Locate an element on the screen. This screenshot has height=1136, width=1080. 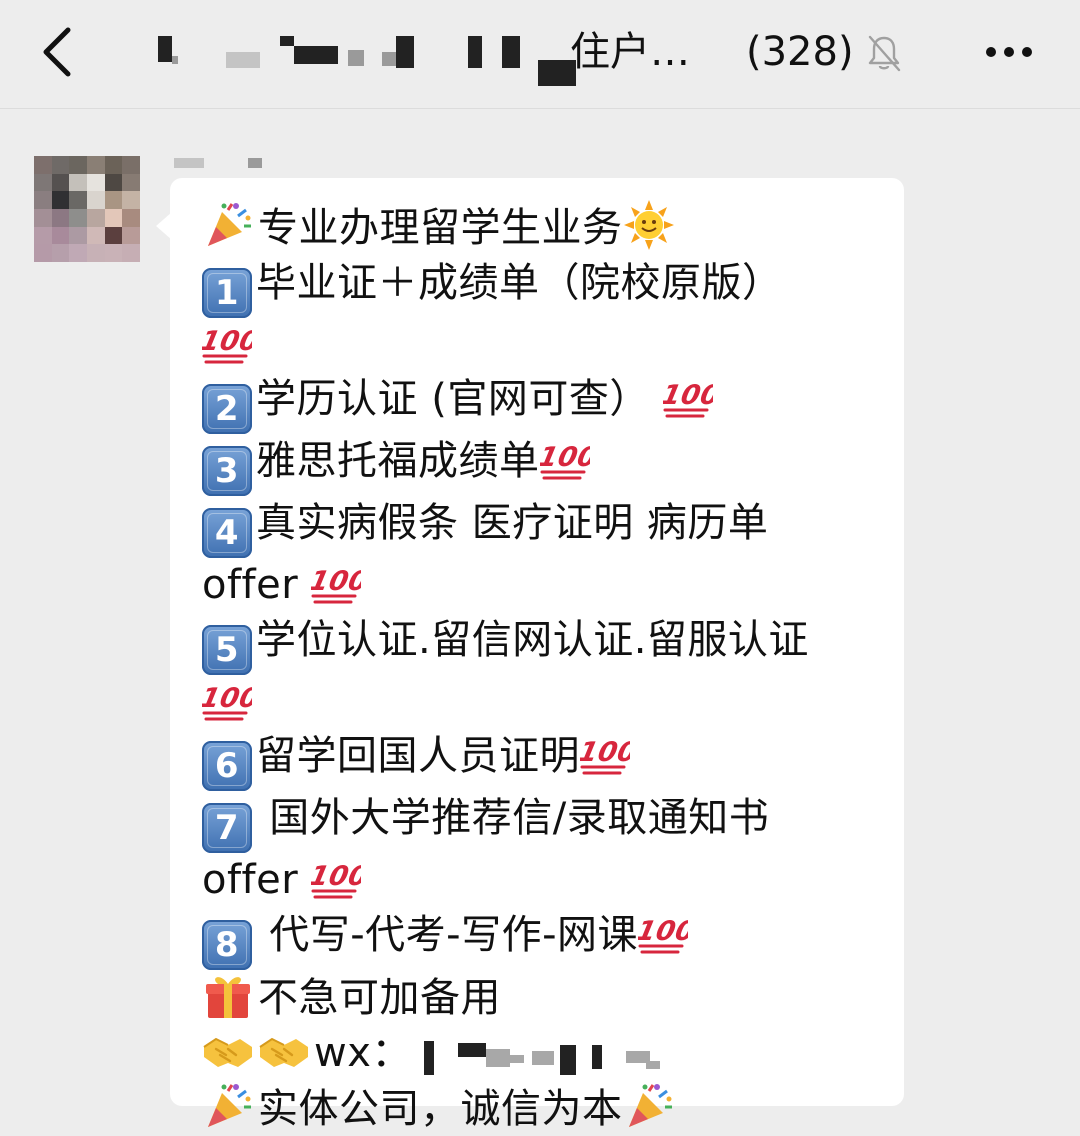
sun-with-face-emoji-icon is located at coordinates (649, 225).